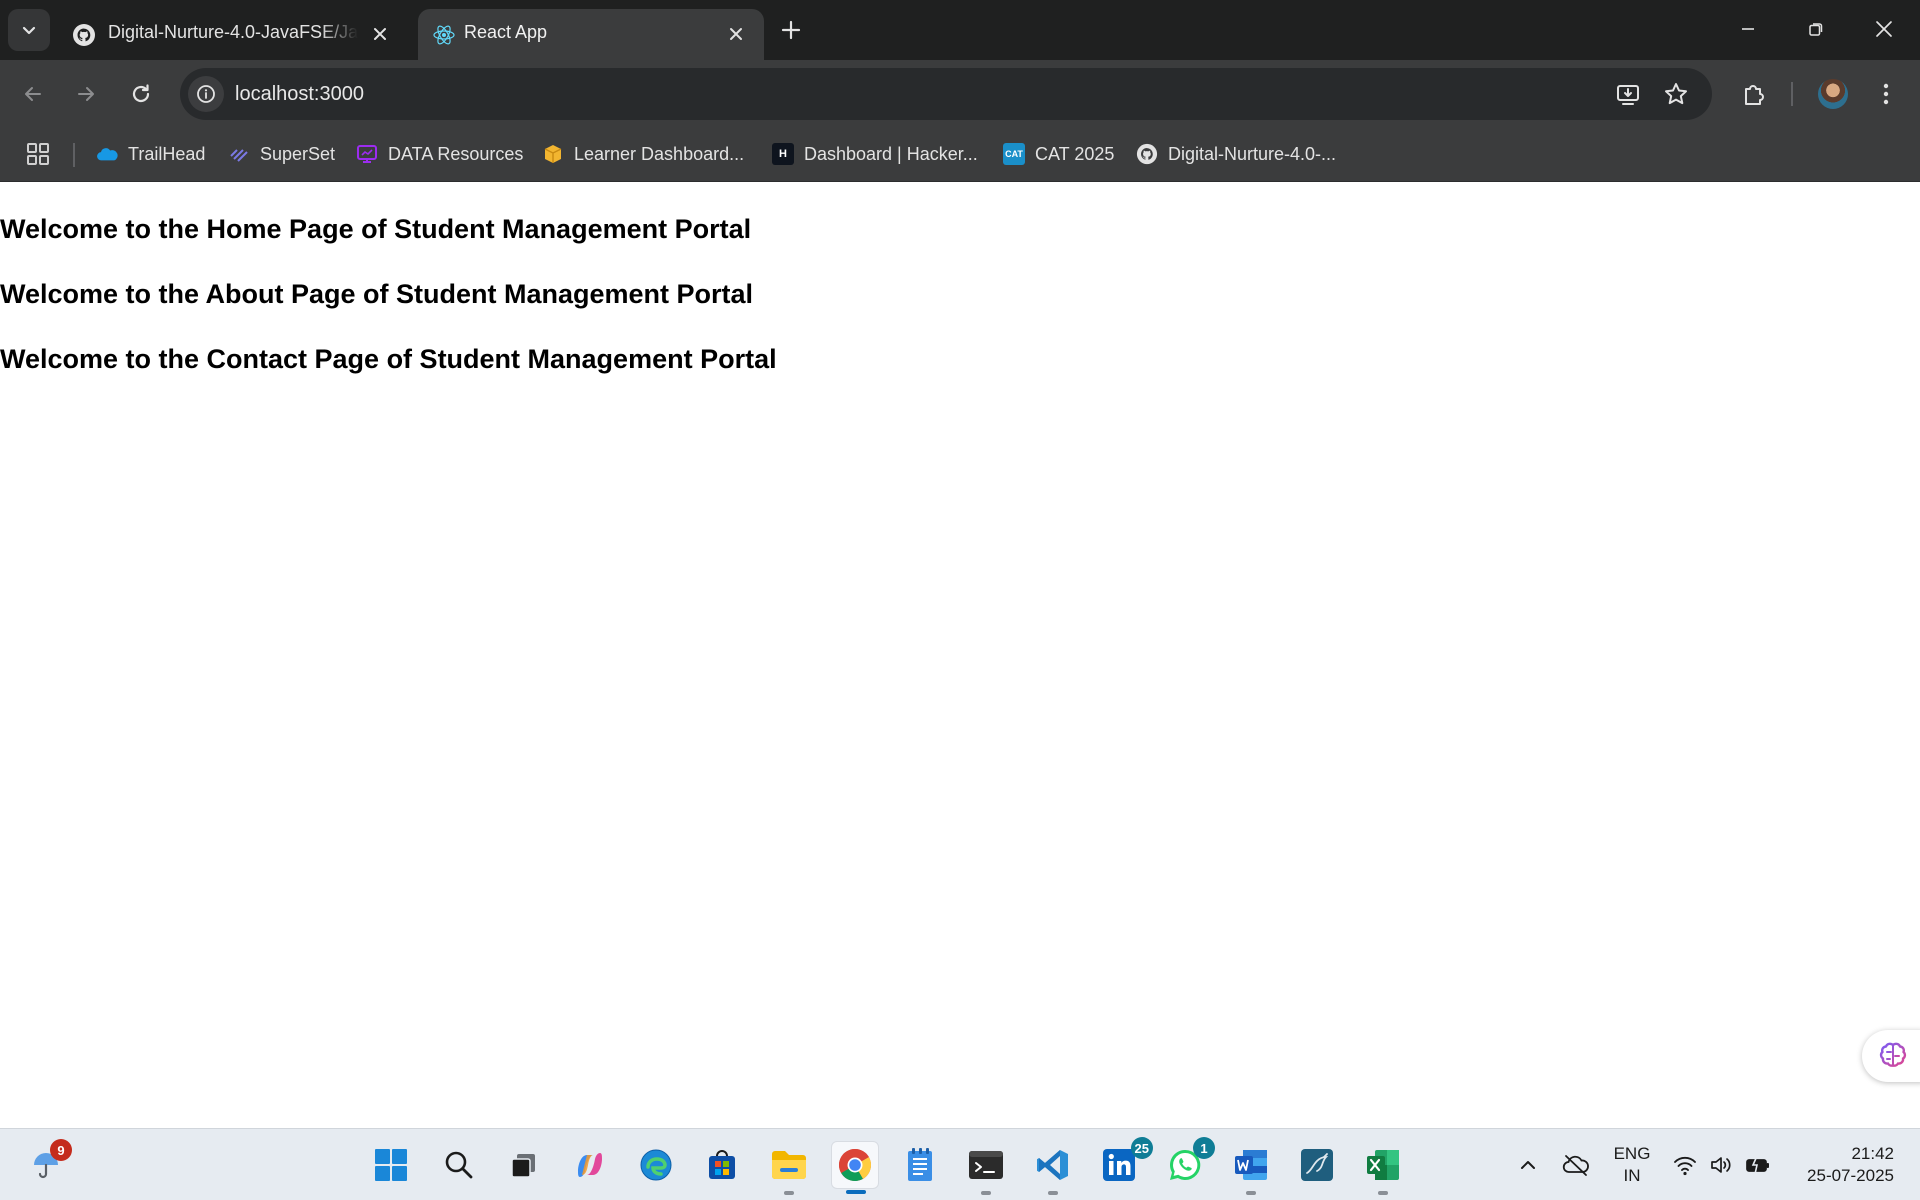 This screenshot has width=1920, height=1200. I want to click on minimize-icon, so click(1748, 29).